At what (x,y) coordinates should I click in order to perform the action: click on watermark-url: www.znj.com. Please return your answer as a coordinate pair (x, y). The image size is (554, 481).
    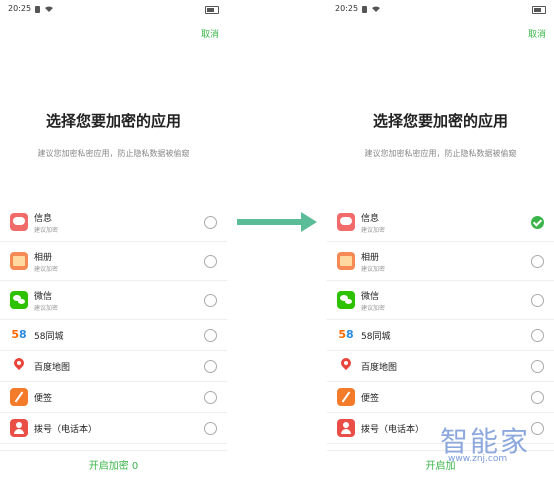
    Looking at the image, I should click on (478, 459).